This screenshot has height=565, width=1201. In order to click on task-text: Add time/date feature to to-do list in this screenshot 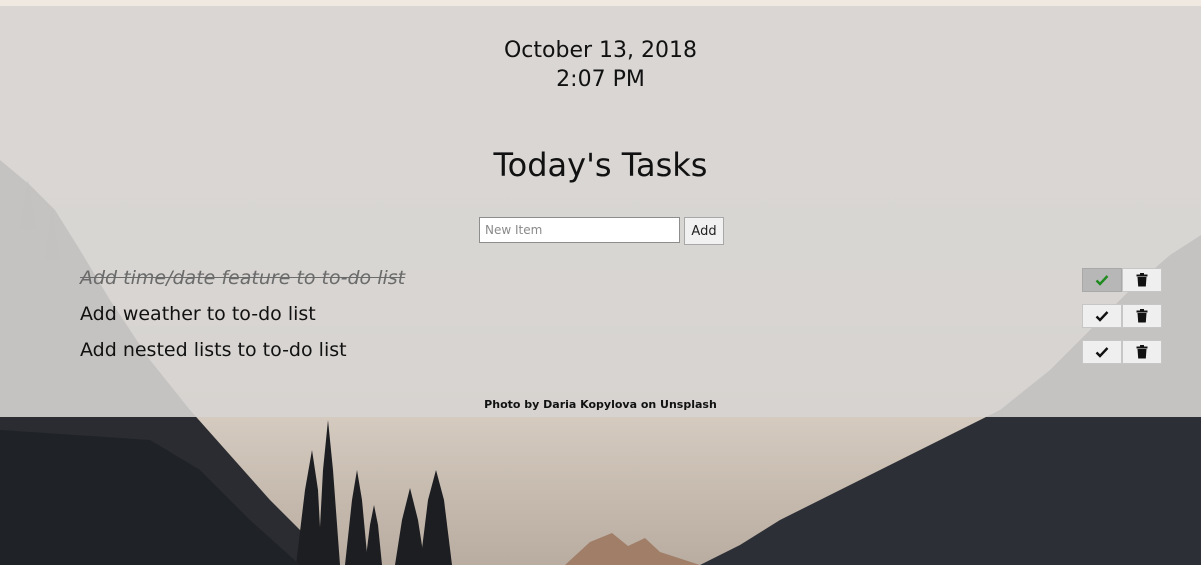, I will do `click(243, 278)`.